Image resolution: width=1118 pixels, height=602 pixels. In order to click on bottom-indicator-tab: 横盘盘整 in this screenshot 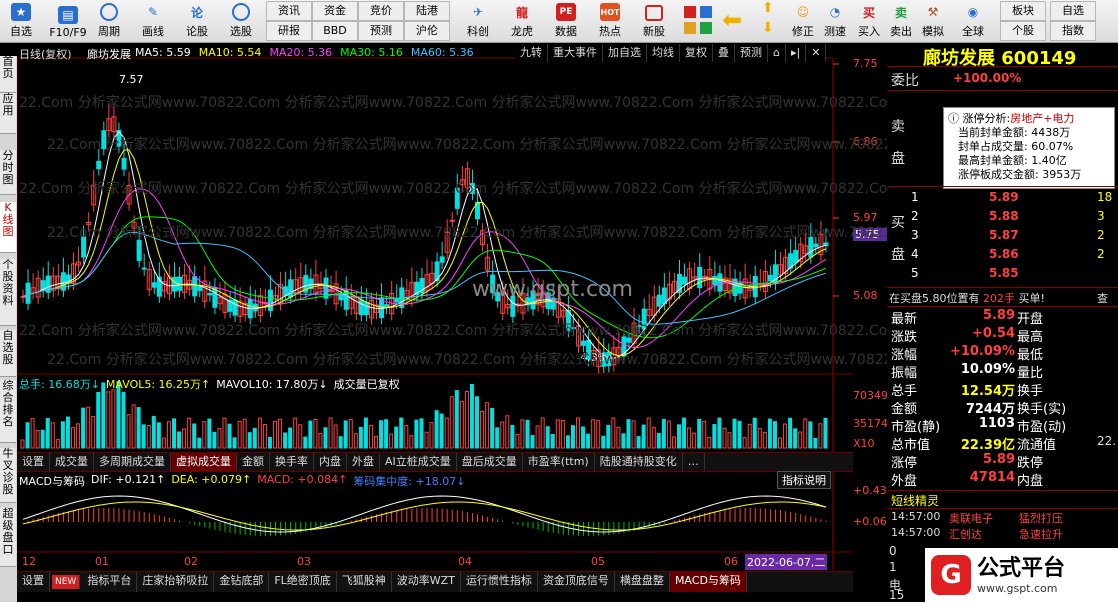, I will do `click(642, 582)`.